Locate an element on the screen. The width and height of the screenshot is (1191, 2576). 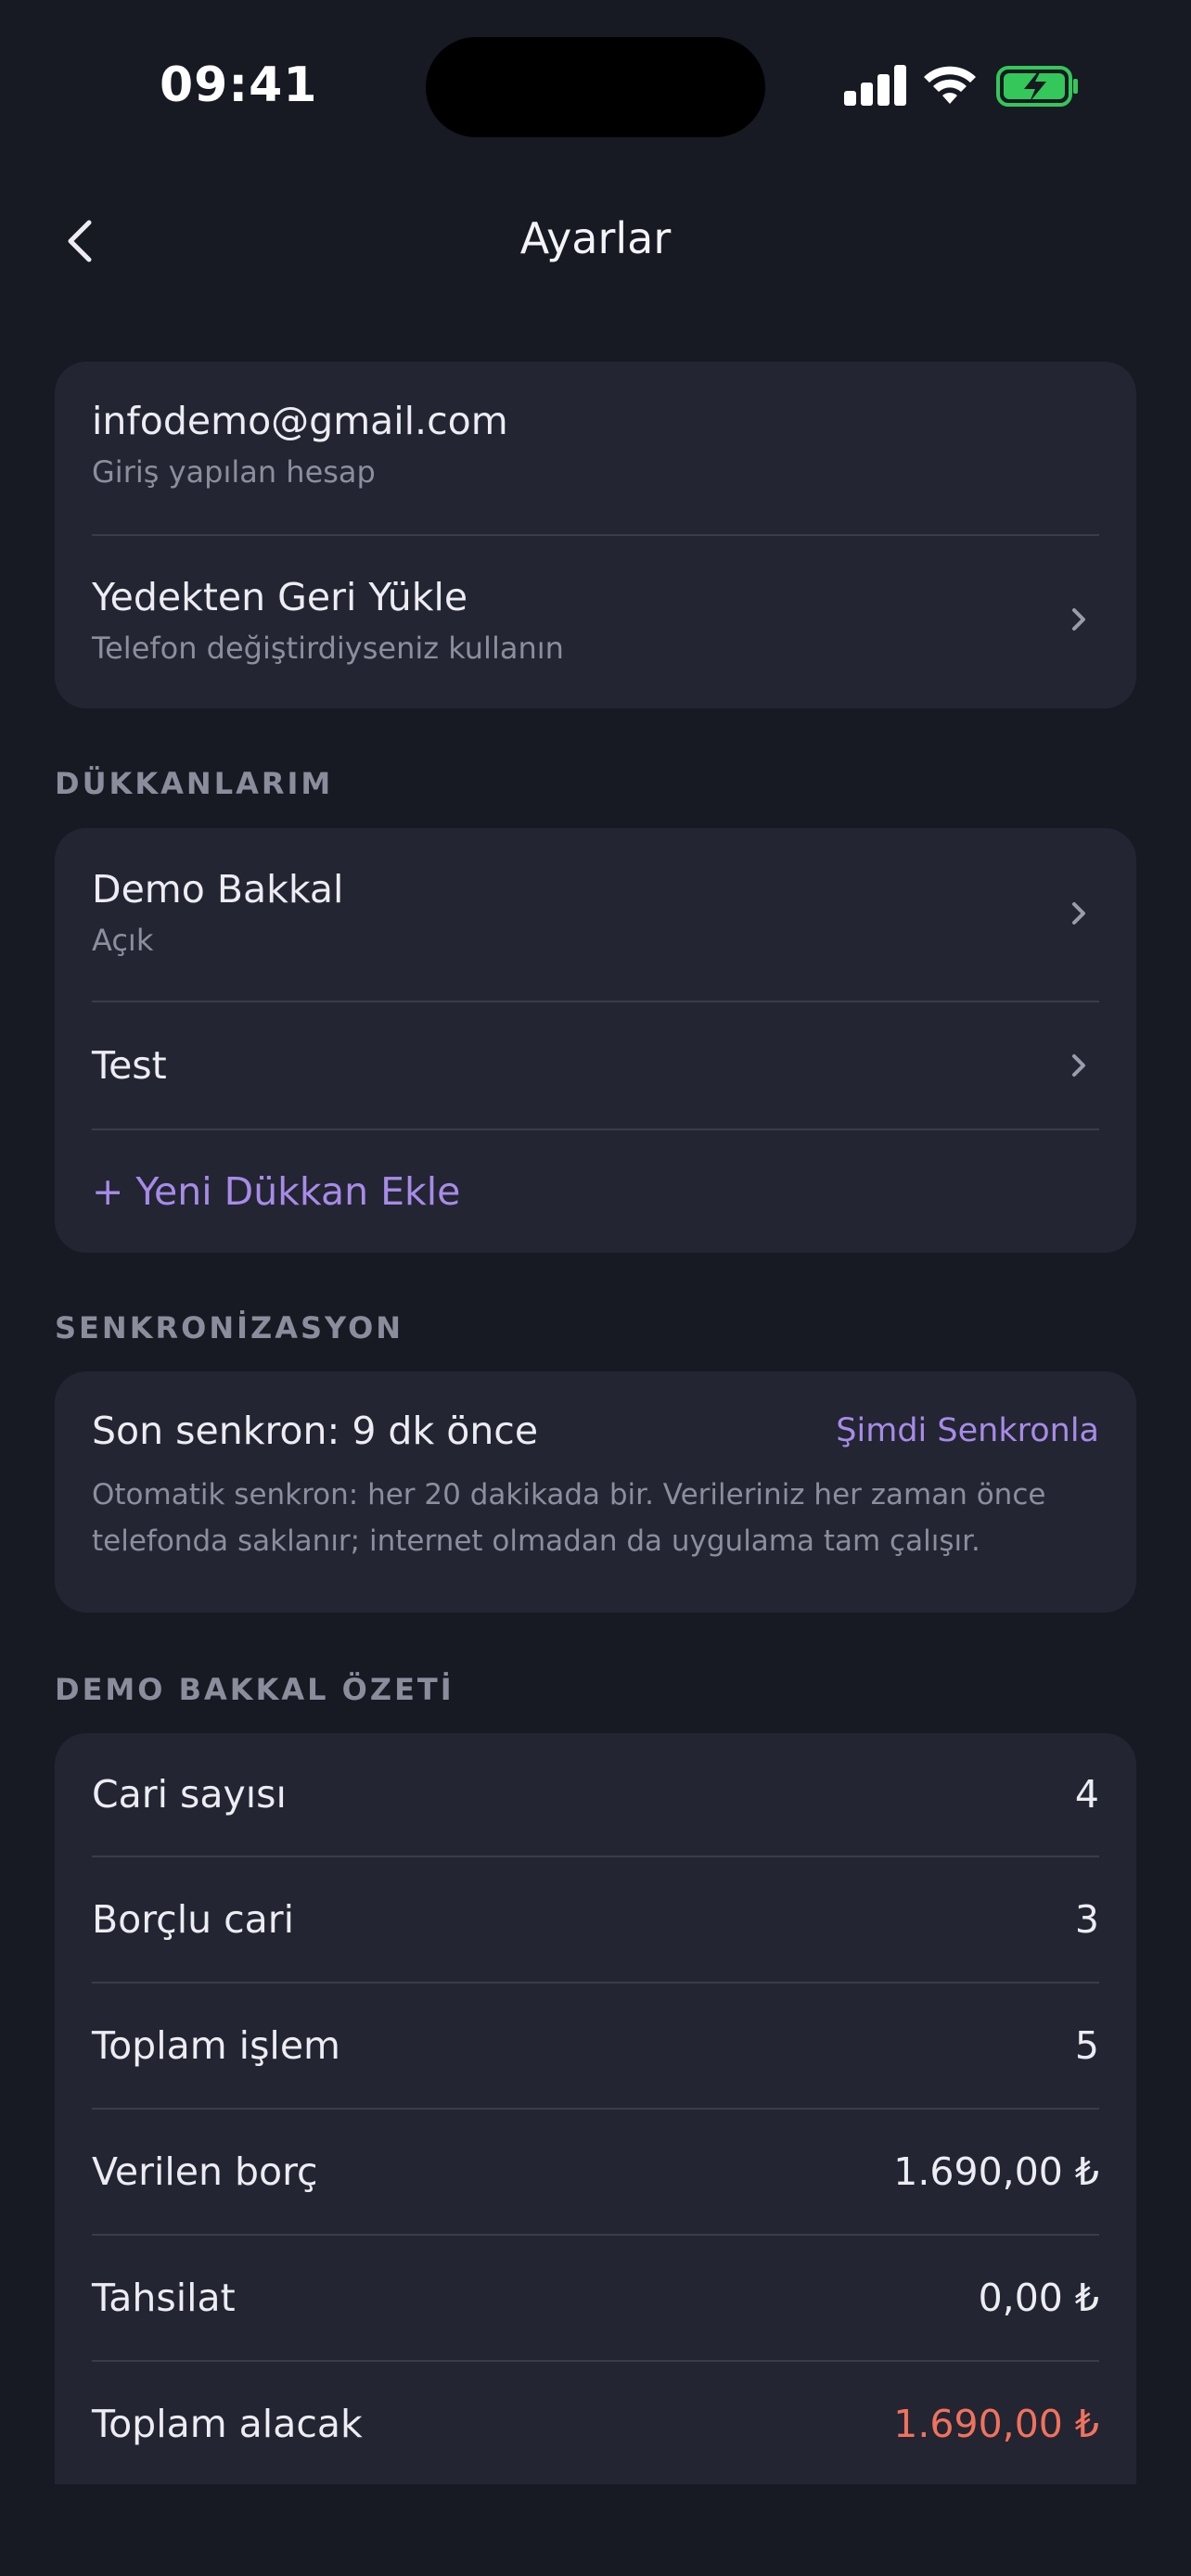
status-bar: 09:41 is located at coordinates (595, 88).